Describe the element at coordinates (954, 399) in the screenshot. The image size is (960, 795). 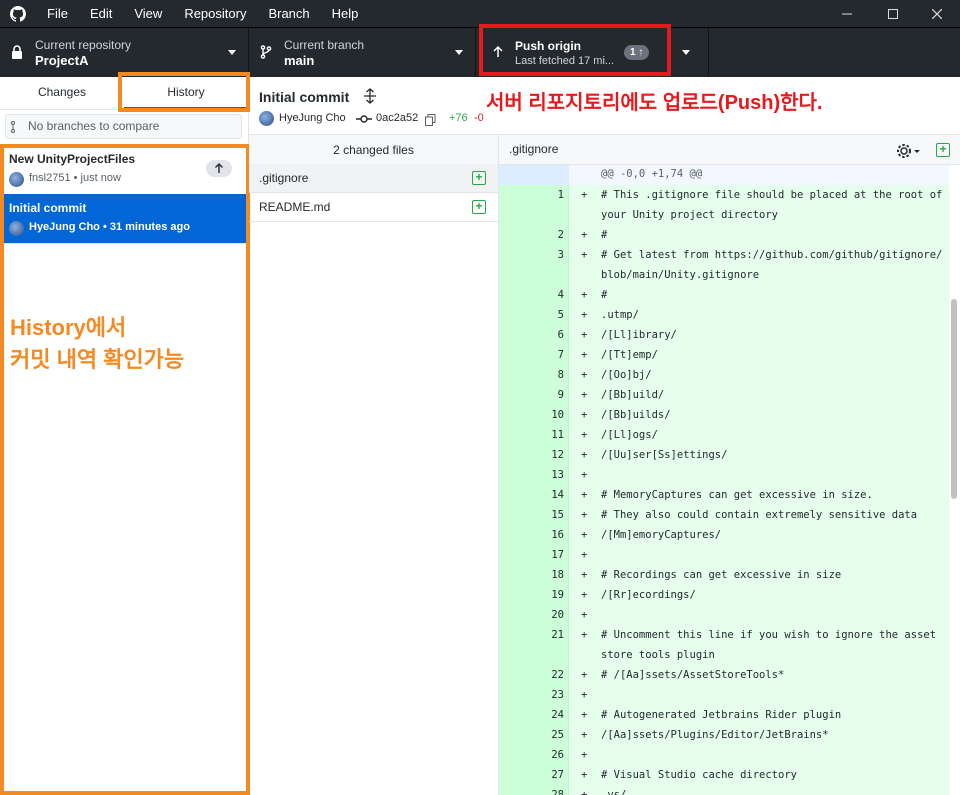
I see `scrollbar` at that location.